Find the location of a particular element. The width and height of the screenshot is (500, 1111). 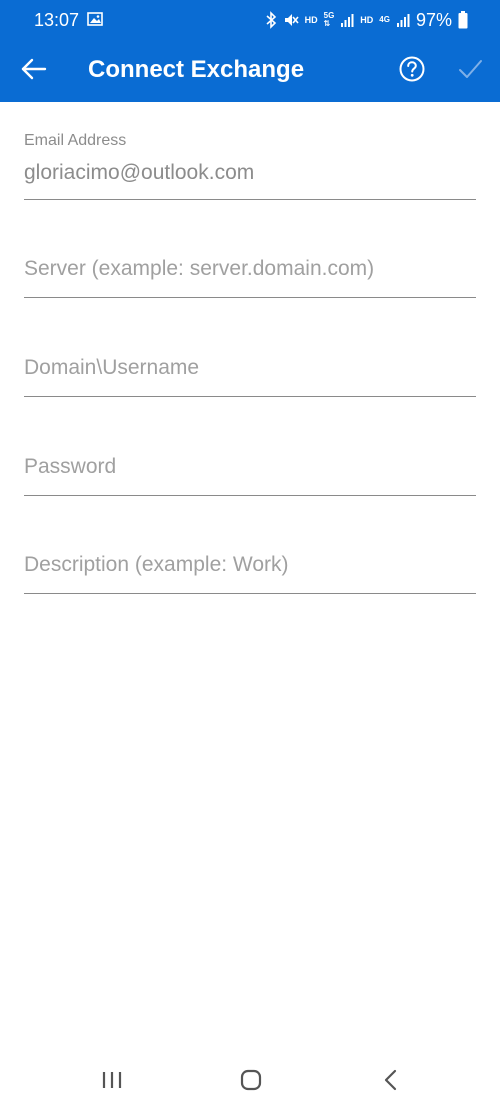

username-input is located at coordinates (250, 368).